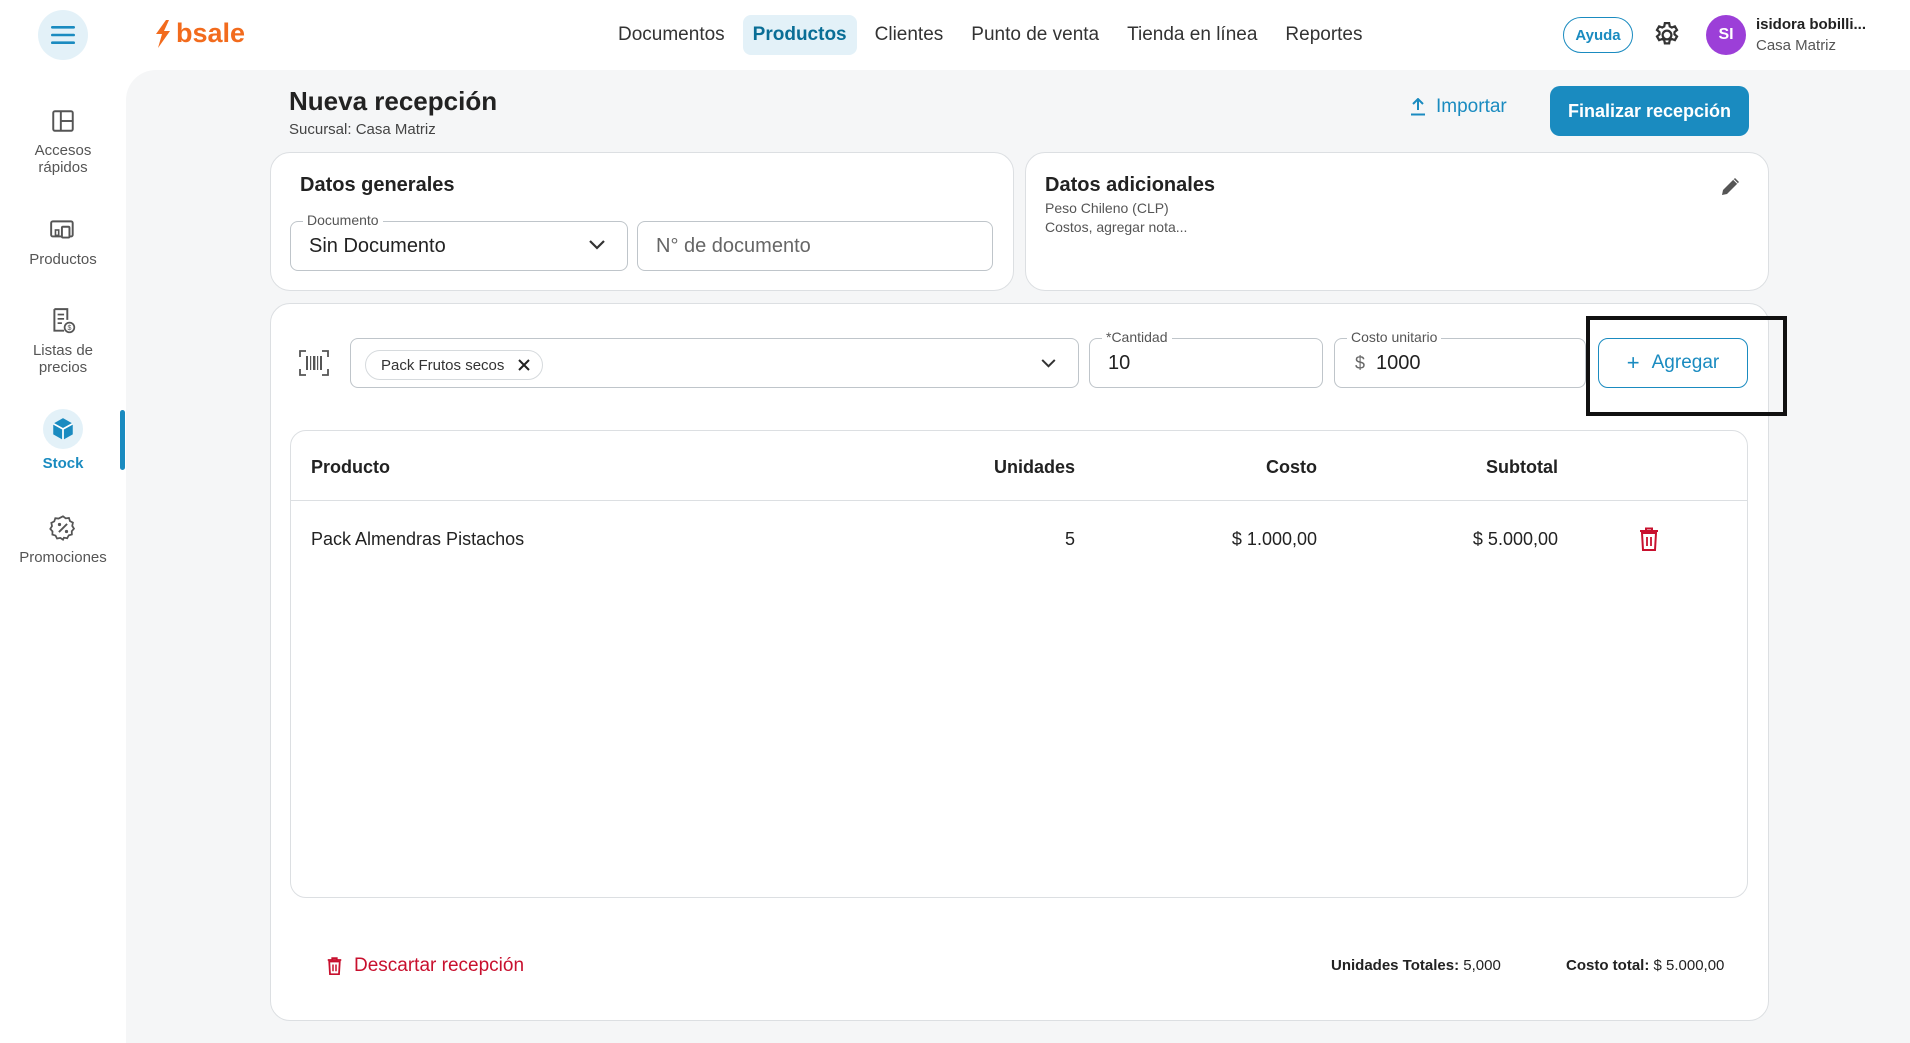 The width and height of the screenshot is (1910, 1043). Describe the element at coordinates (63, 121) in the screenshot. I see `layout-icon` at that location.